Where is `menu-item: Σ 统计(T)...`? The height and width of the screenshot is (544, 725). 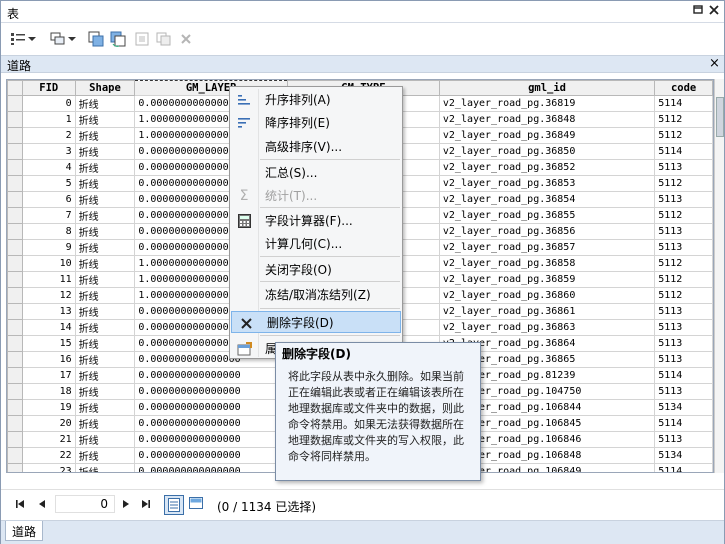 menu-item: Σ 统计(T)... is located at coordinates (316, 196).